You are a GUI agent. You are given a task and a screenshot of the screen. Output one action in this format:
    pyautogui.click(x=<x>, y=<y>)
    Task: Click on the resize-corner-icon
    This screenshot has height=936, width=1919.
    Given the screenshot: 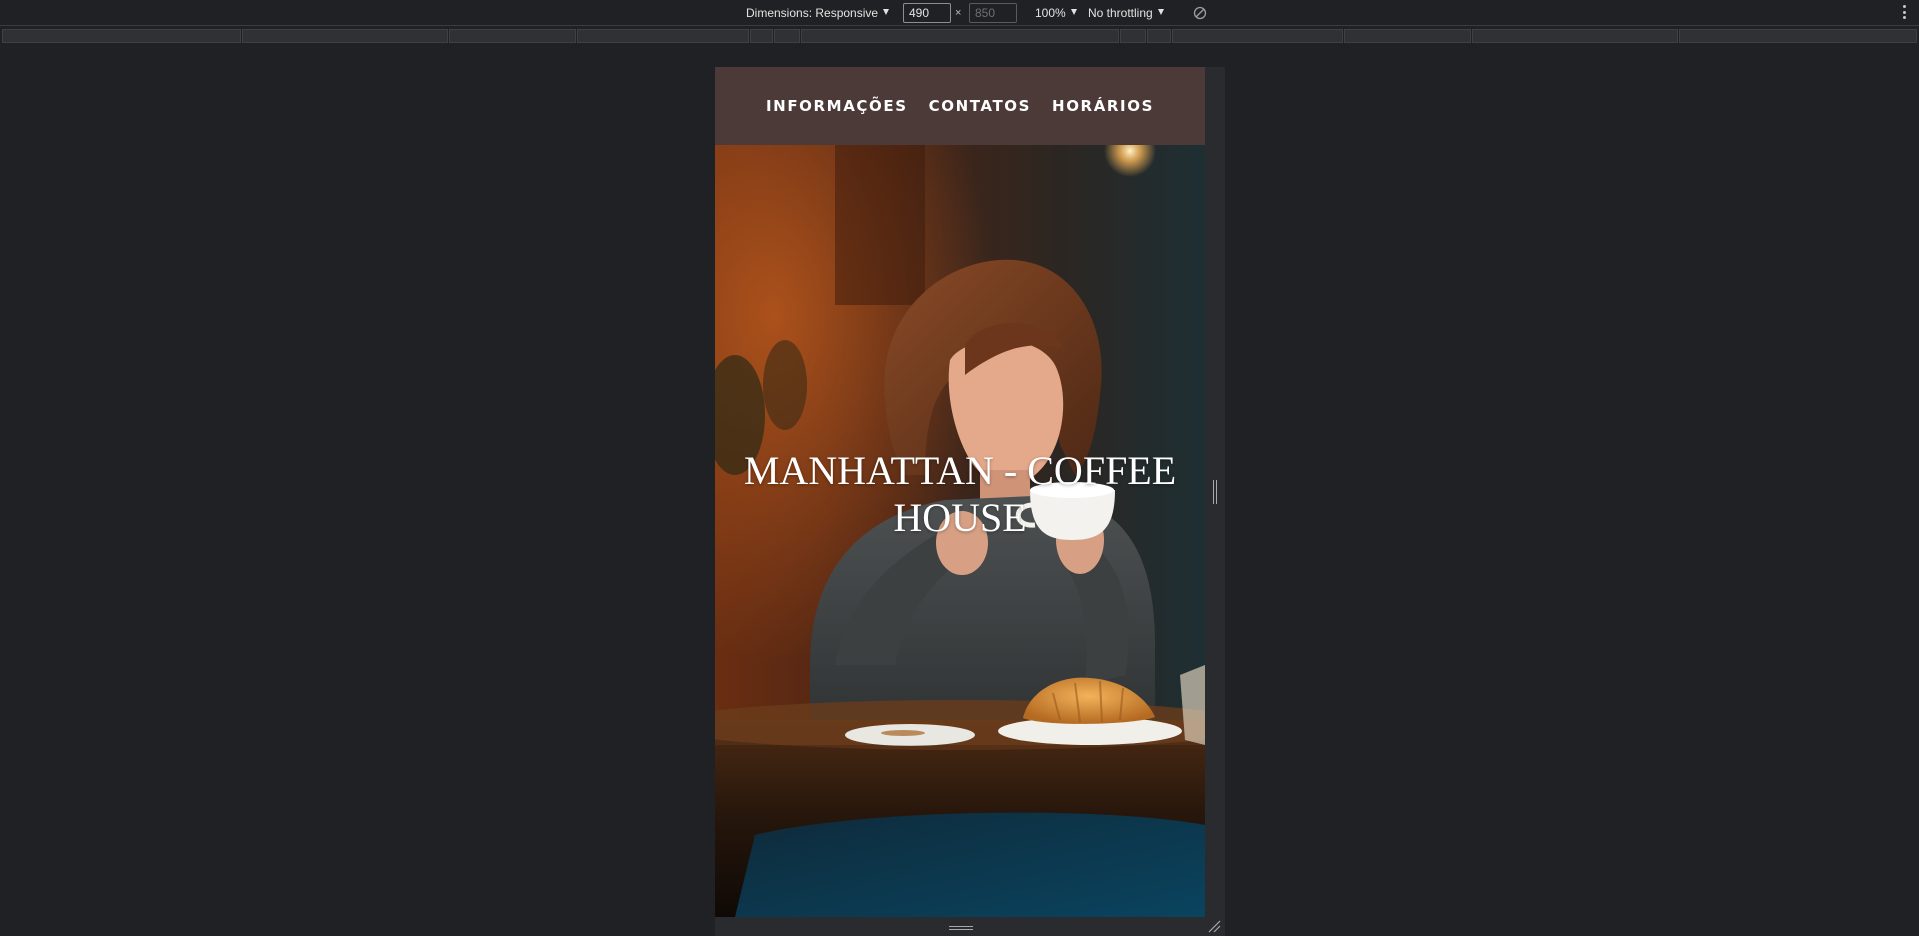 What is the action you would take?
    pyautogui.click(x=1214, y=926)
    